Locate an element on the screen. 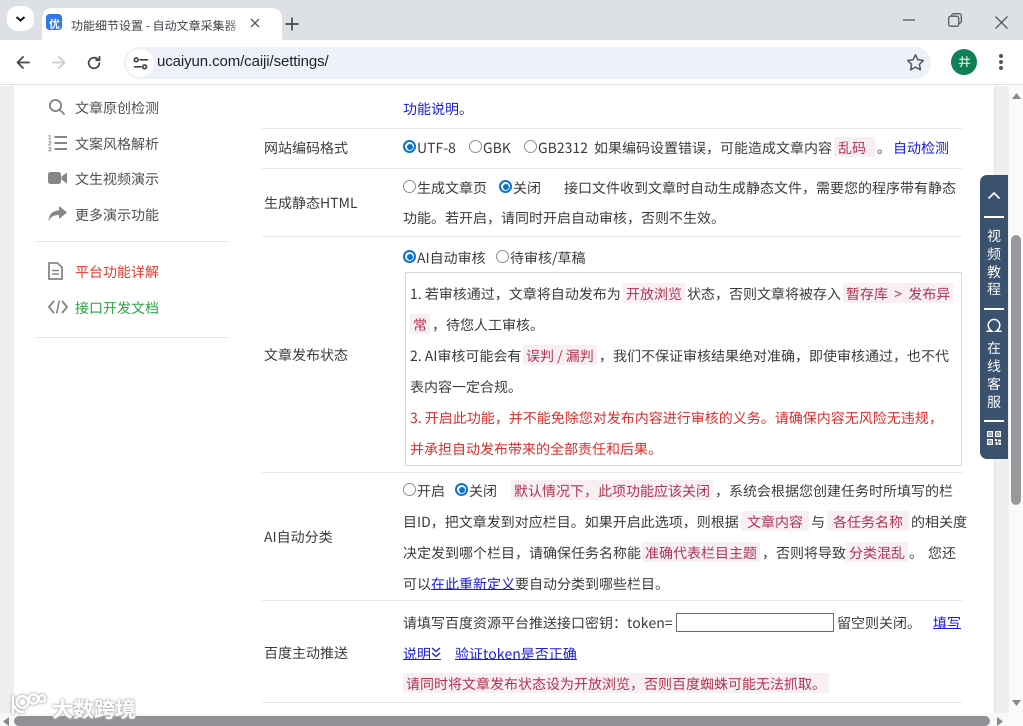 The image size is (1023, 726). svg-text: 3 is located at coordinates (50, 150).